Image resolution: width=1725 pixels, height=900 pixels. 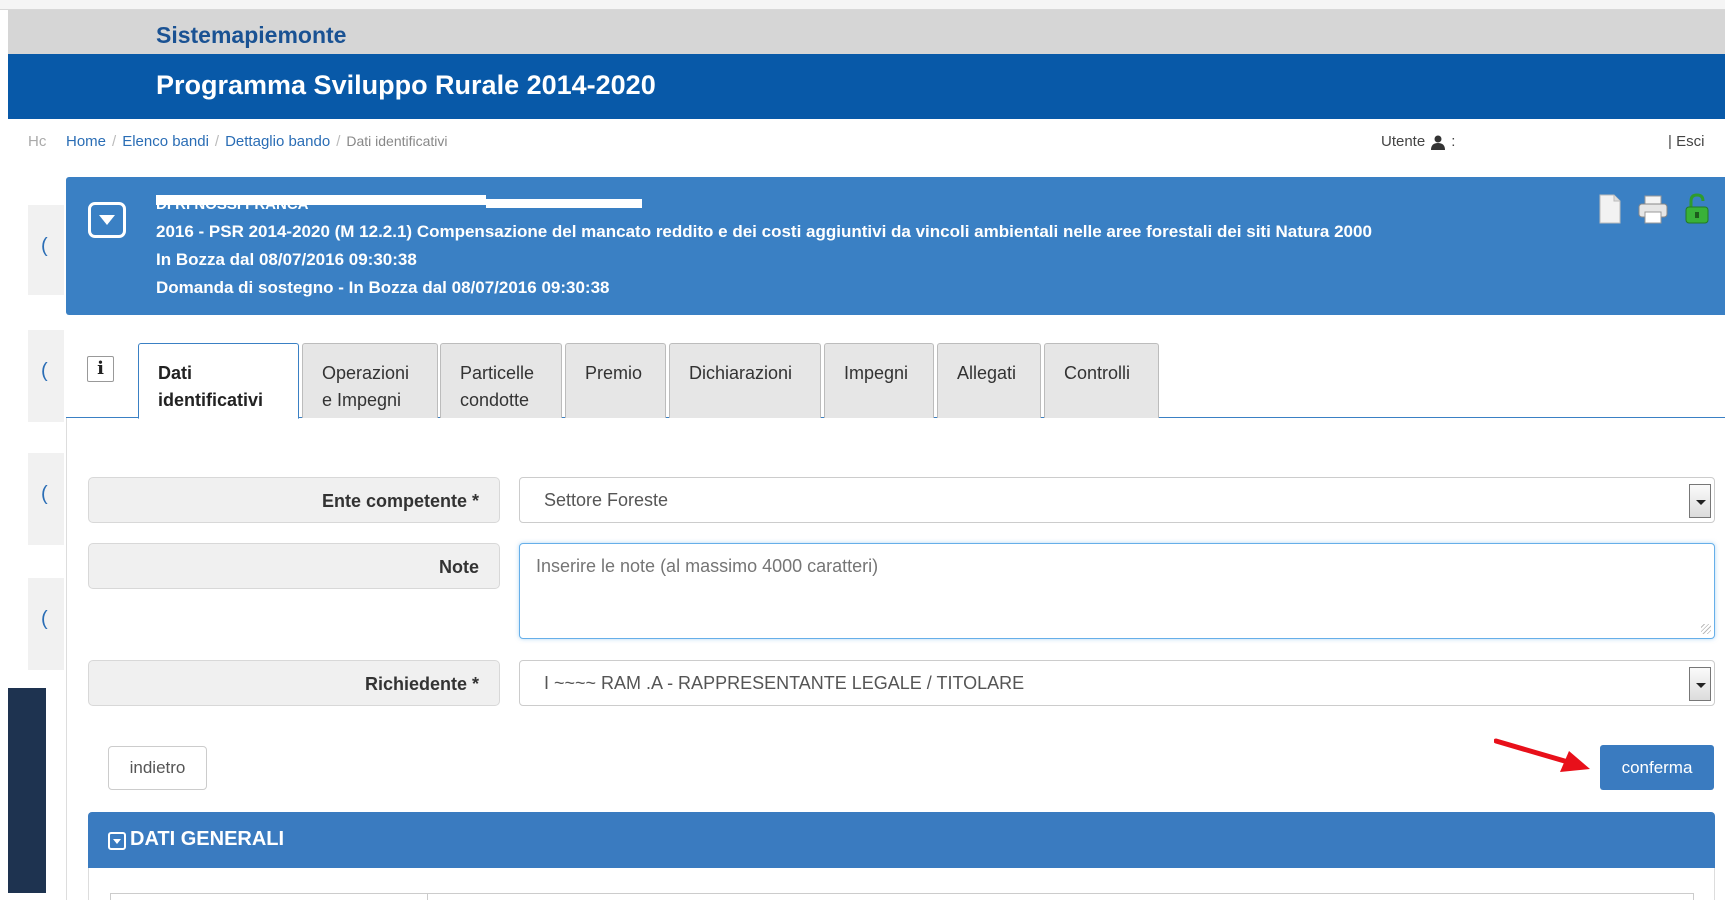 I want to click on tab-controlli: Controlli, so click(x=1101, y=380).